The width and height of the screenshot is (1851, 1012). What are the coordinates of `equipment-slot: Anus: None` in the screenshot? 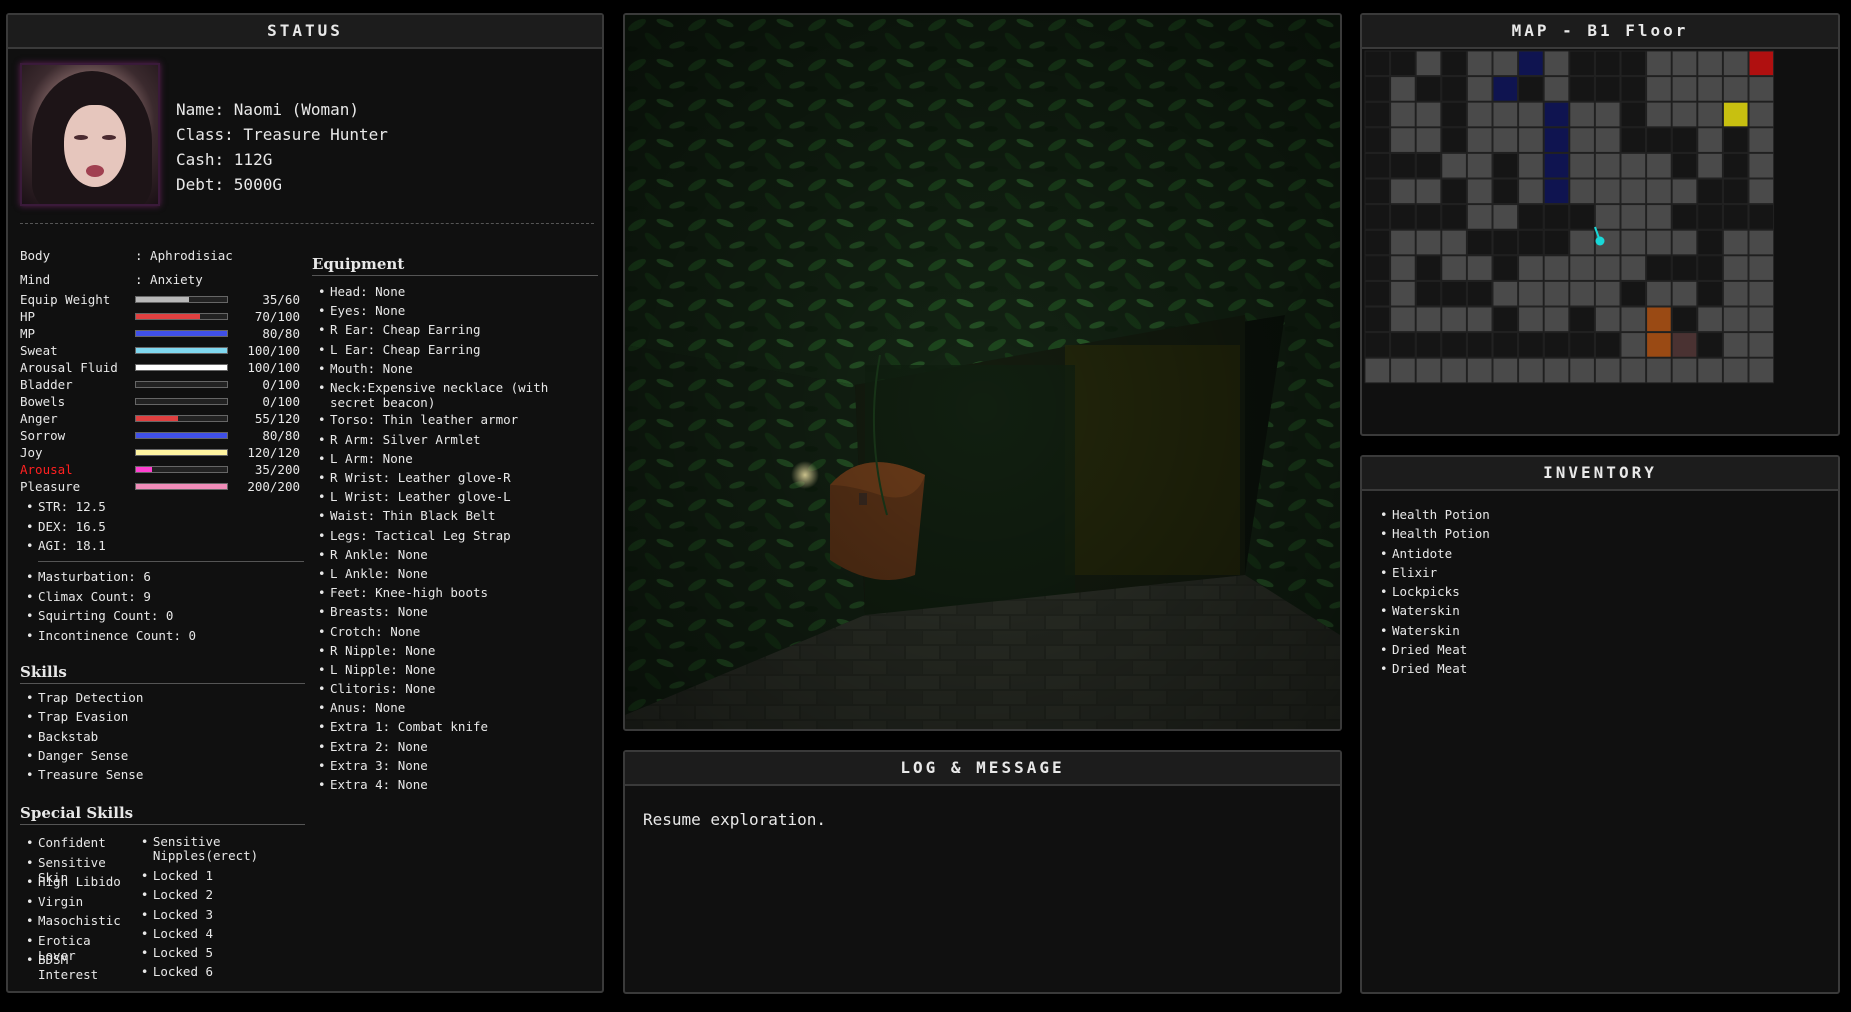 It's located at (455, 709).